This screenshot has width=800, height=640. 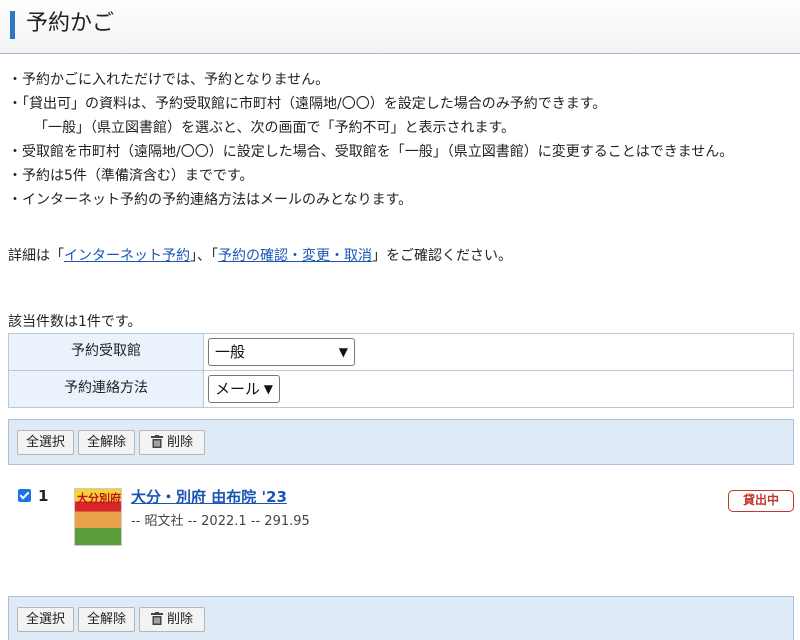 I want to click on item-checkbox, so click(x=24, y=495).